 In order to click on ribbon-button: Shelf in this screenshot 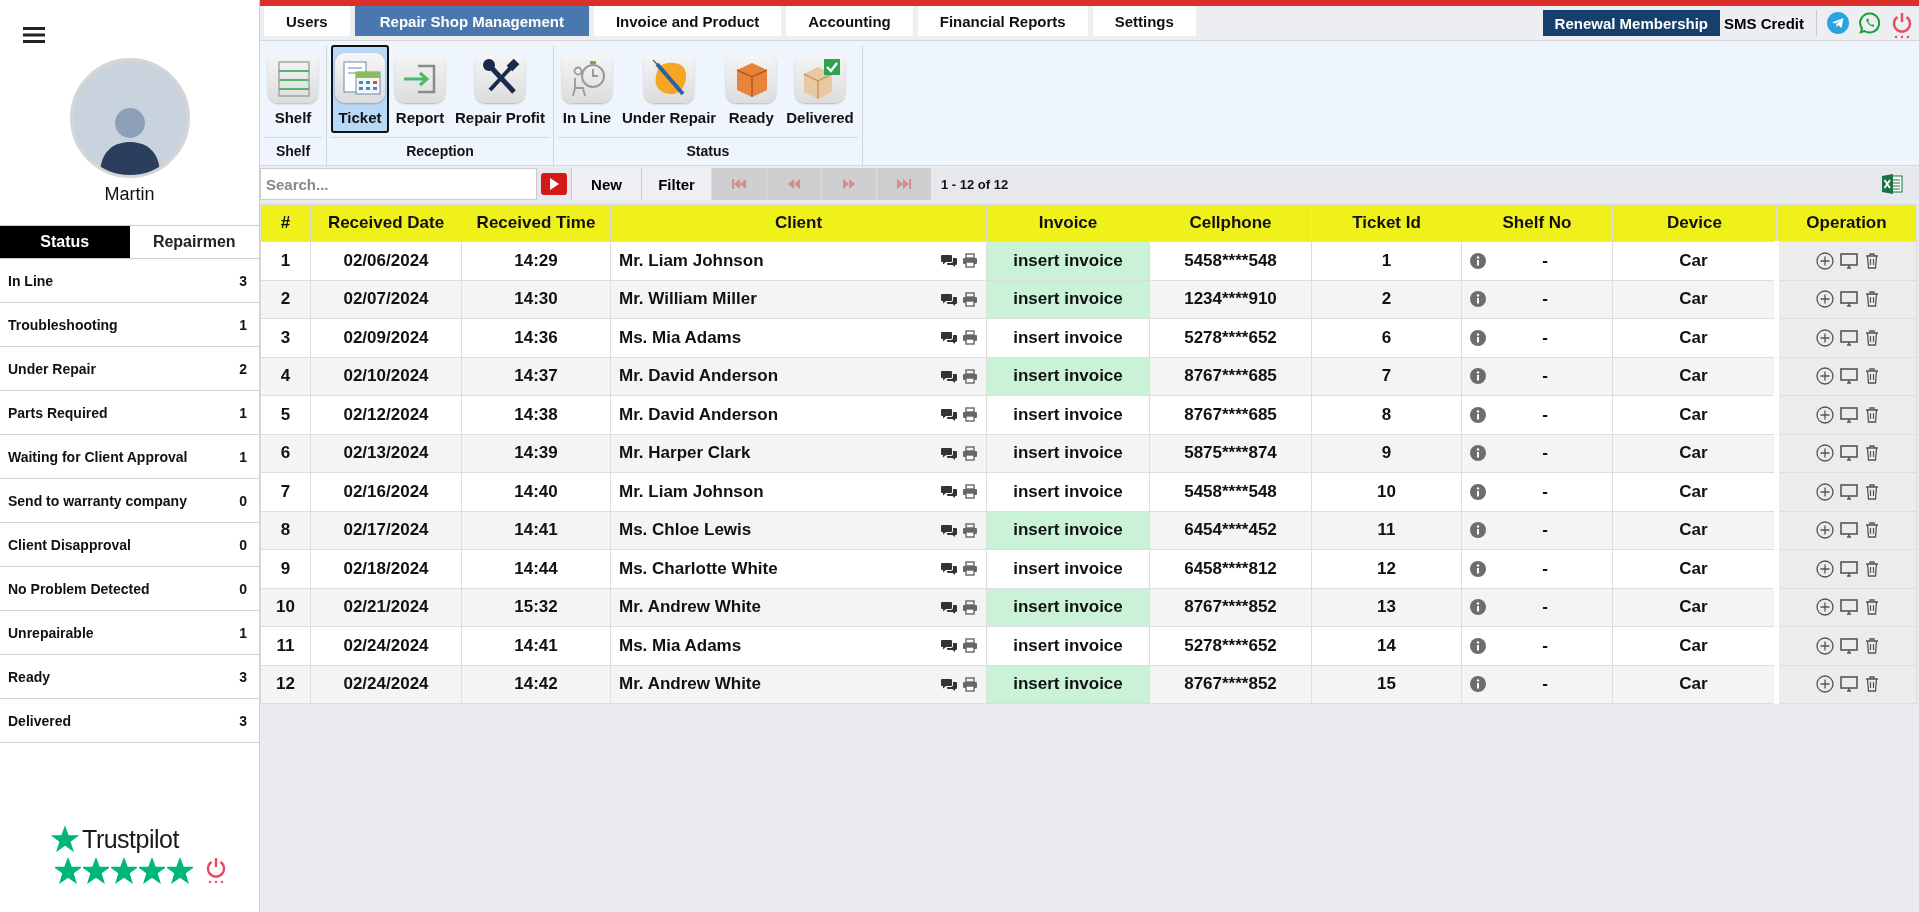, I will do `click(293, 89)`.